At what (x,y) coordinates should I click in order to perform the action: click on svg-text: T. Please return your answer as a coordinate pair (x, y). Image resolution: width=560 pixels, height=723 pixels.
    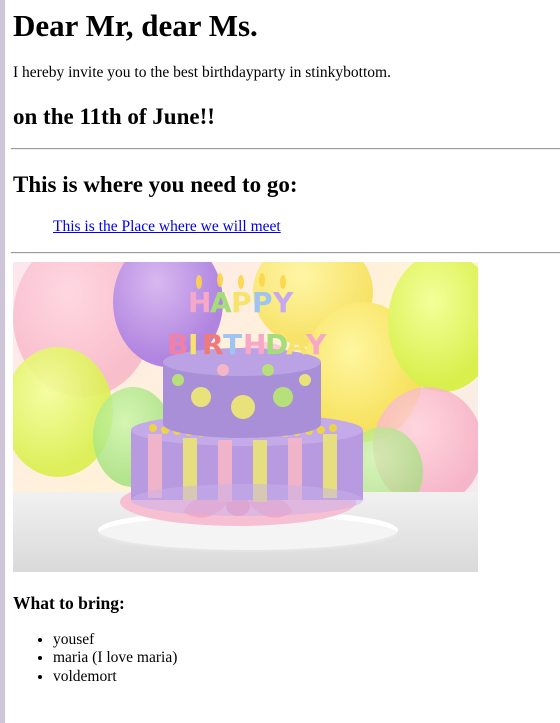
    Looking at the image, I should click on (232, 344).